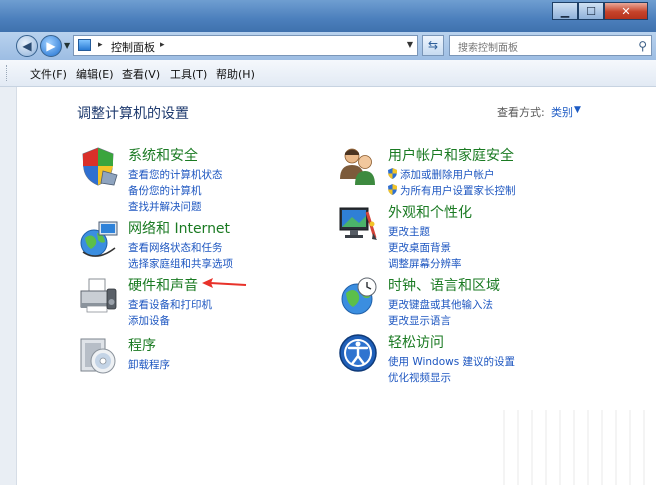 Image resolution: width=656 pixels, height=485 pixels. Describe the element at coordinates (358, 166) in the screenshot. I see `users-icon` at that location.